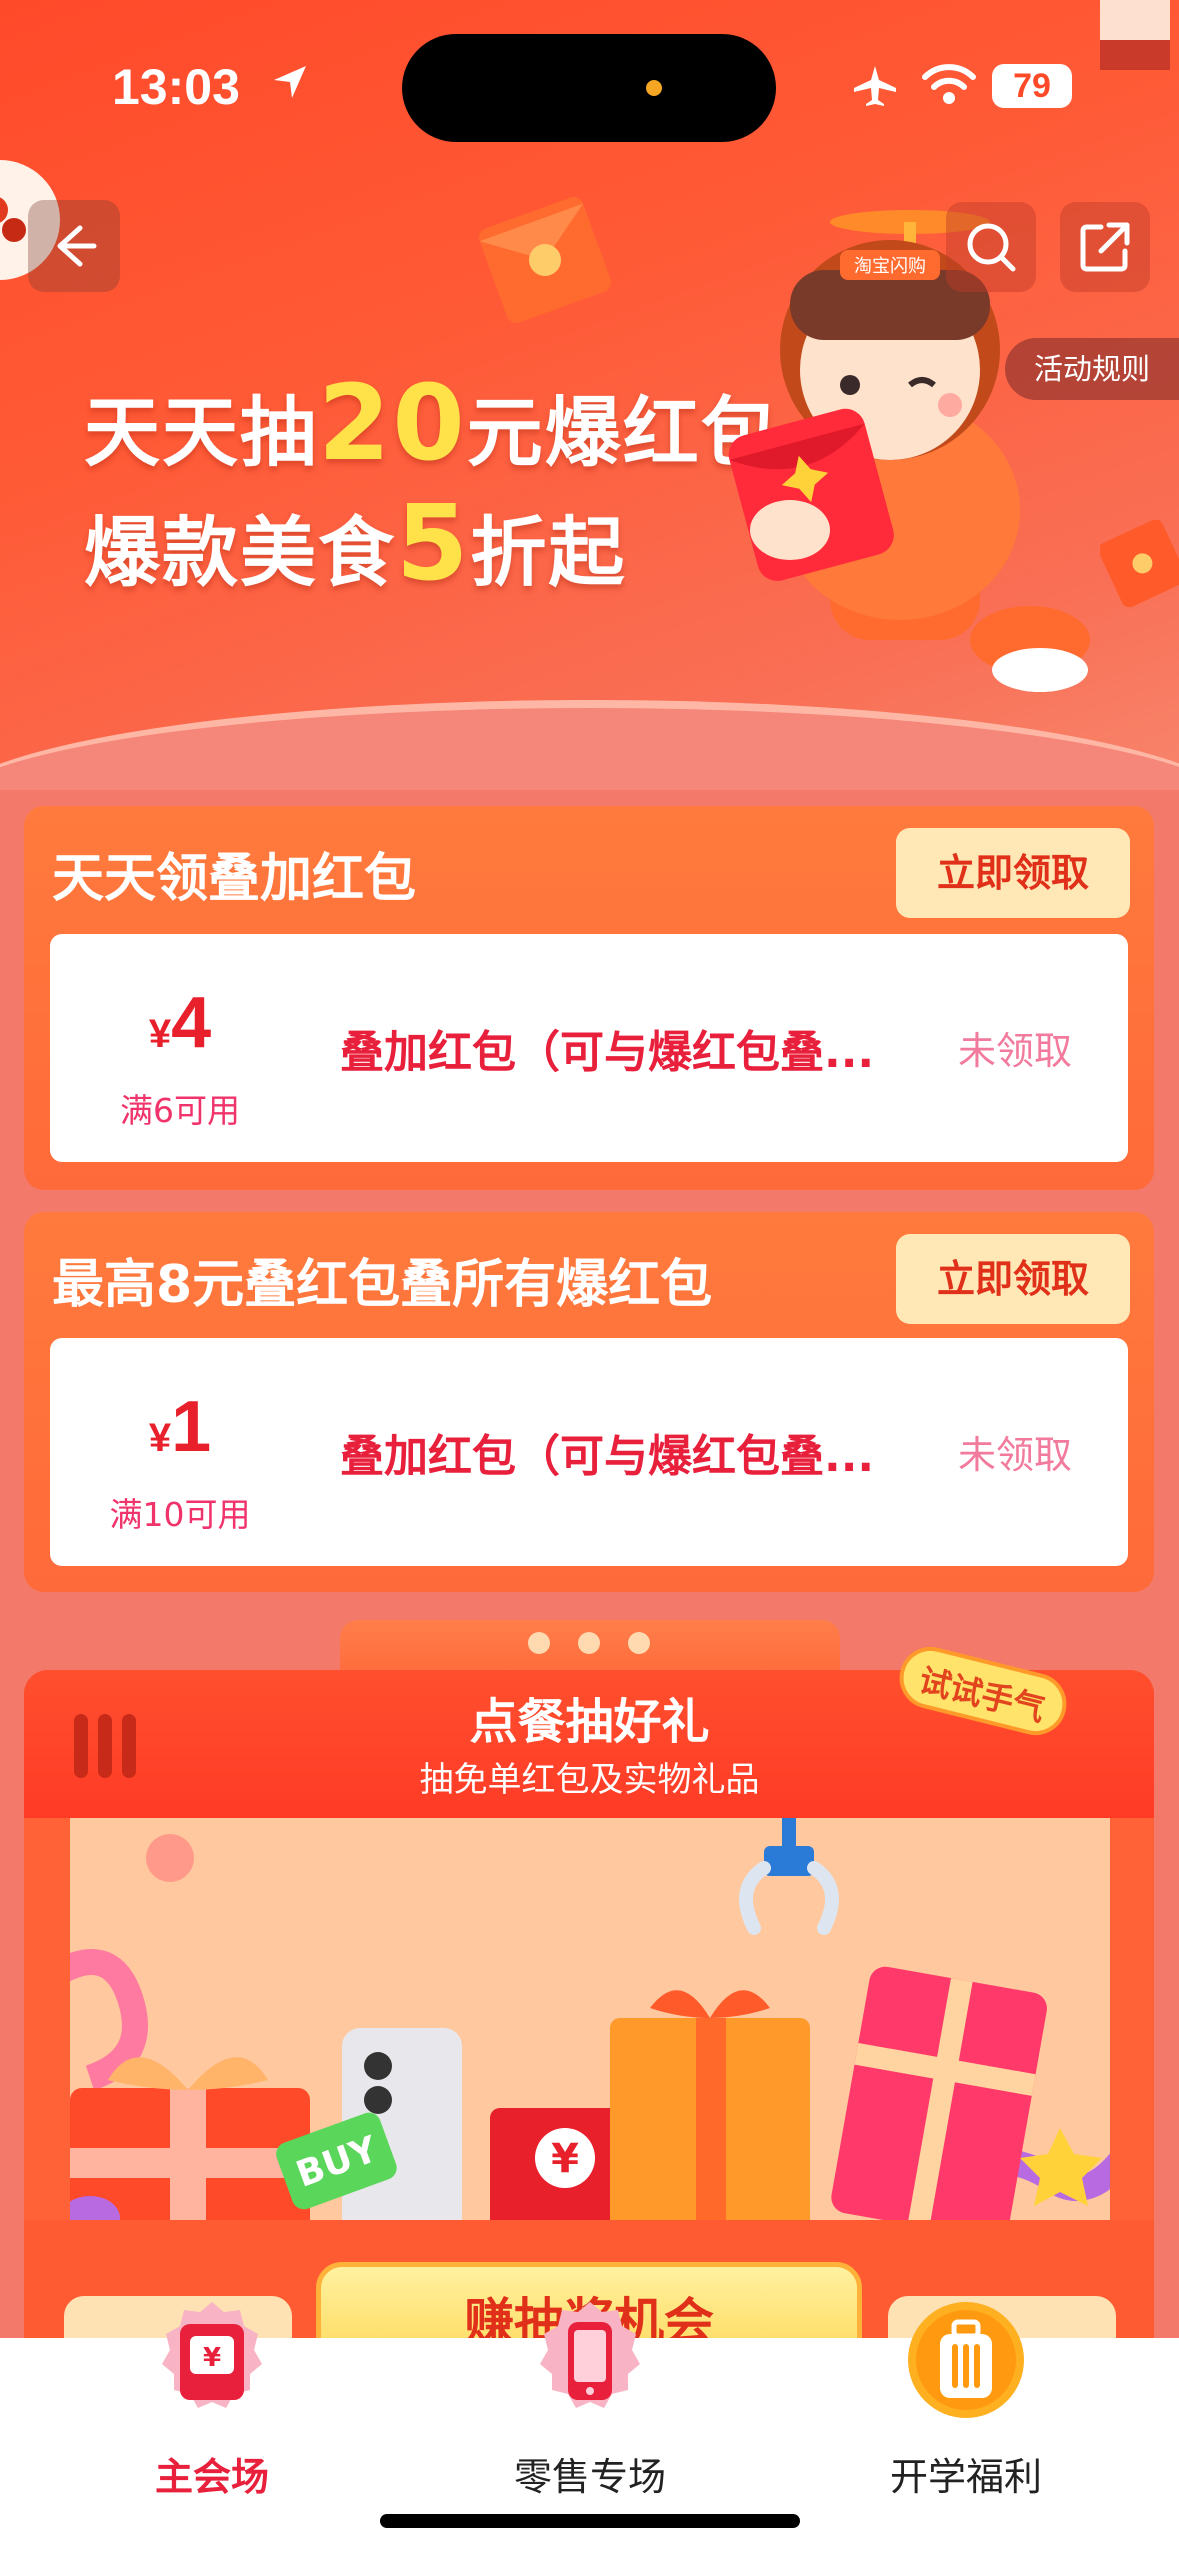 Image resolution: width=1179 pixels, height=2556 pixels. Describe the element at coordinates (966, 2360) in the screenshot. I see `suitcase-icon` at that location.